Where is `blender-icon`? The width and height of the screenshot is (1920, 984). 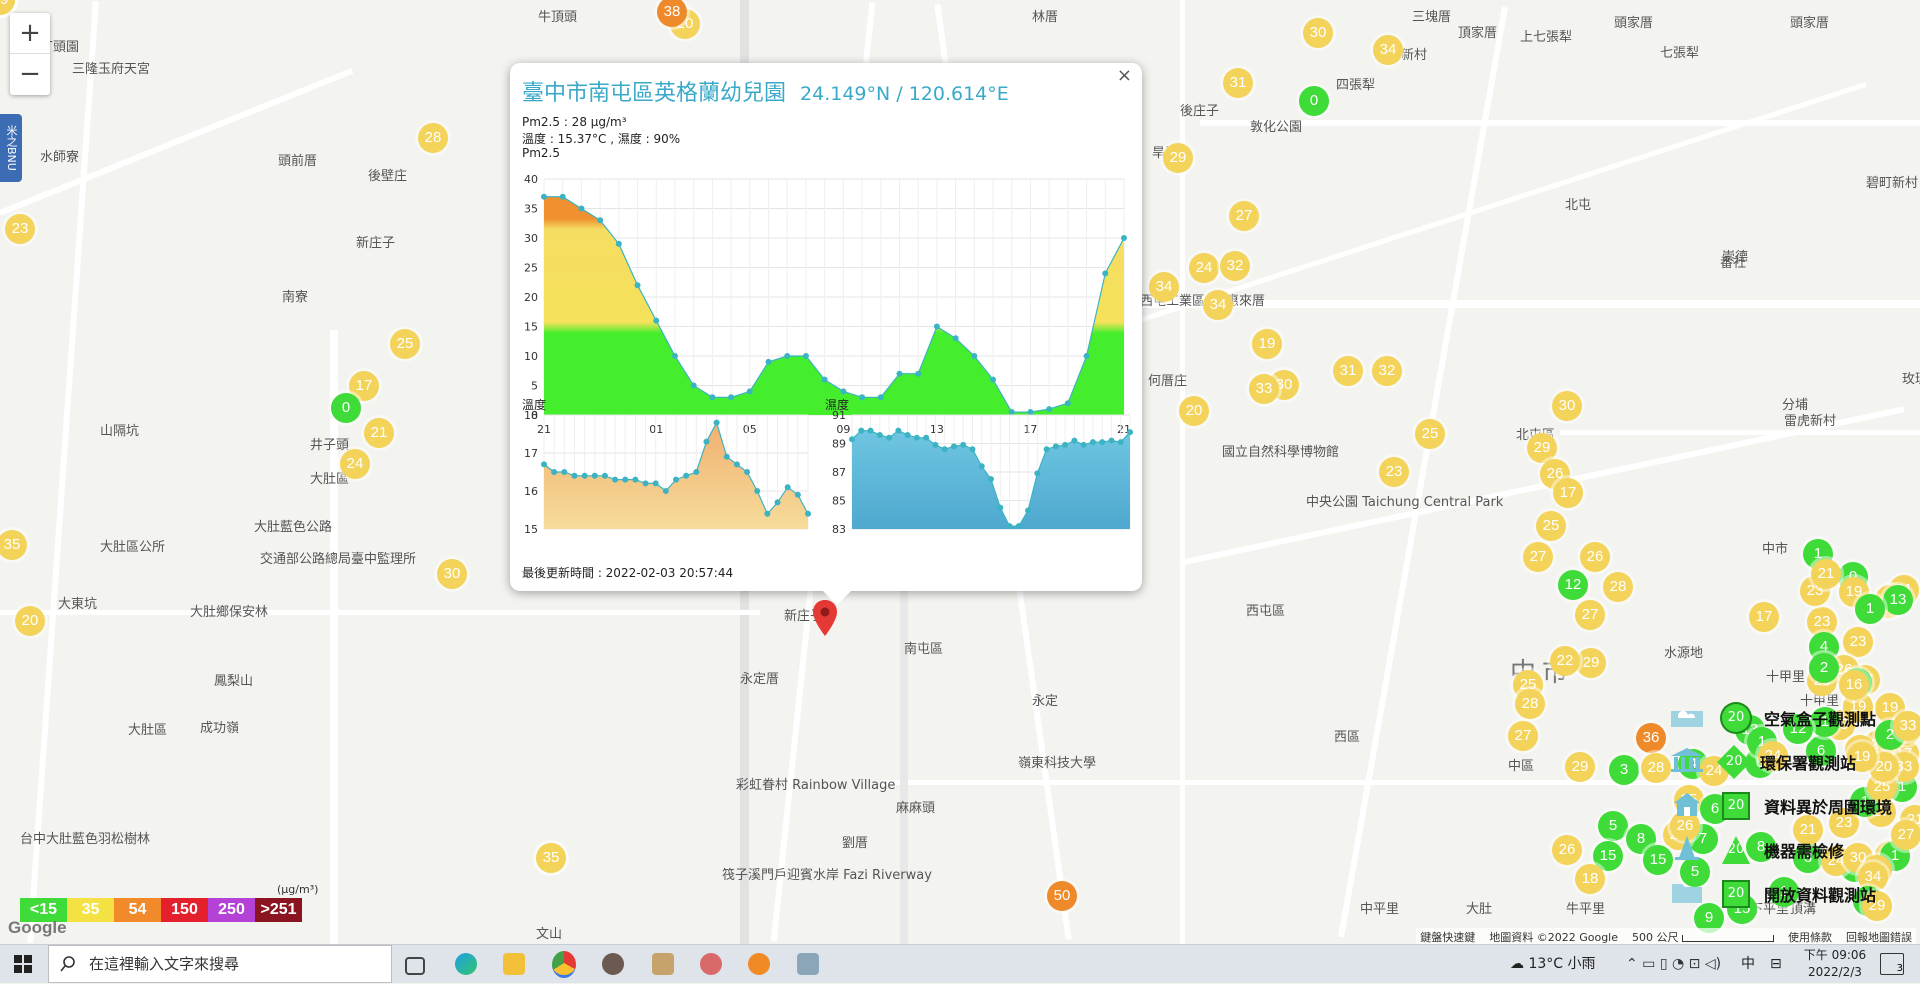
blender-icon is located at coordinates (759, 964).